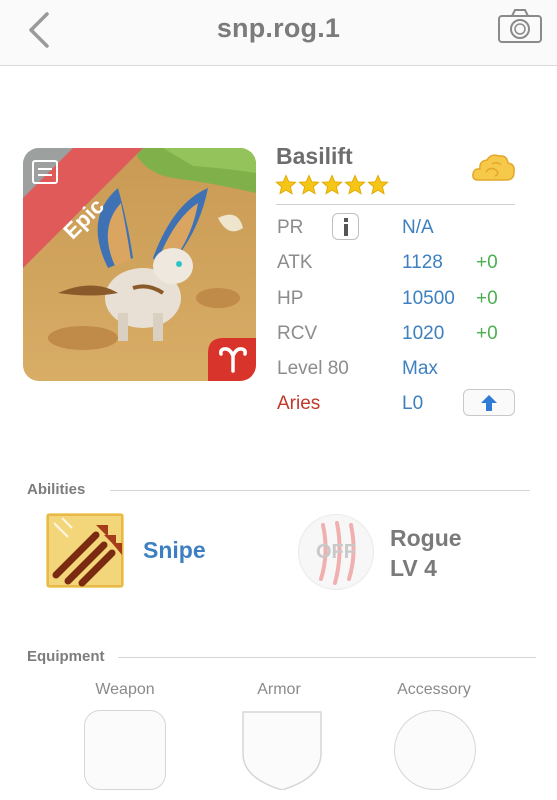 This screenshot has height=800, width=557. What do you see at coordinates (139, 264) in the screenshot?
I see `monster-portrait: Epic` at bounding box center [139, 264].